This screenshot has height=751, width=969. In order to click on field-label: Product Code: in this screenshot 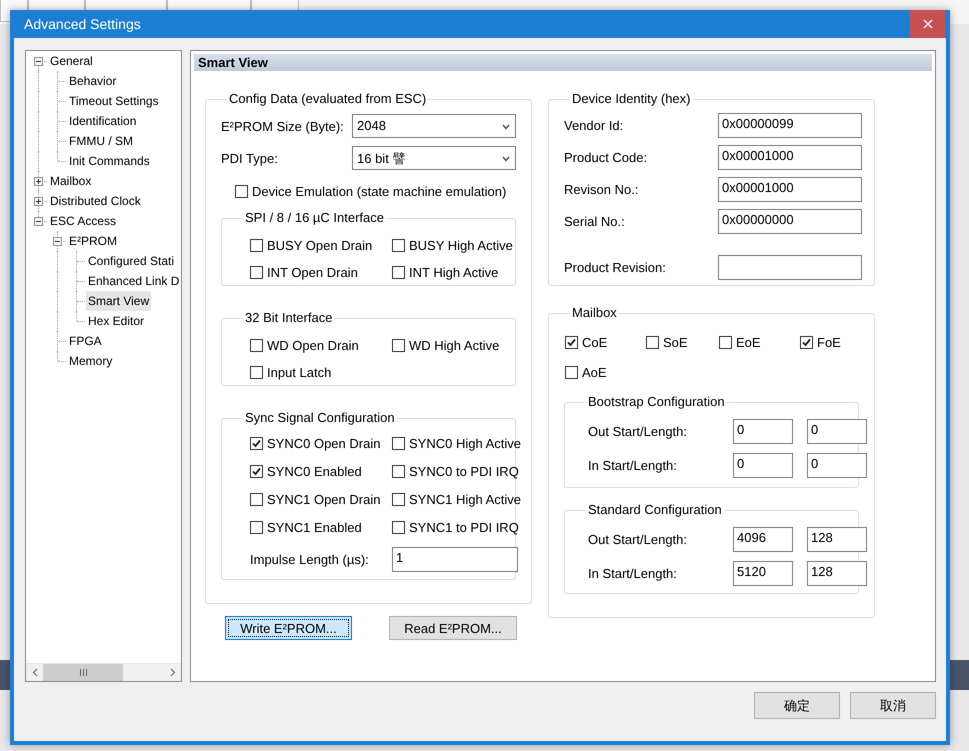, I will do `click(606, 157)`.